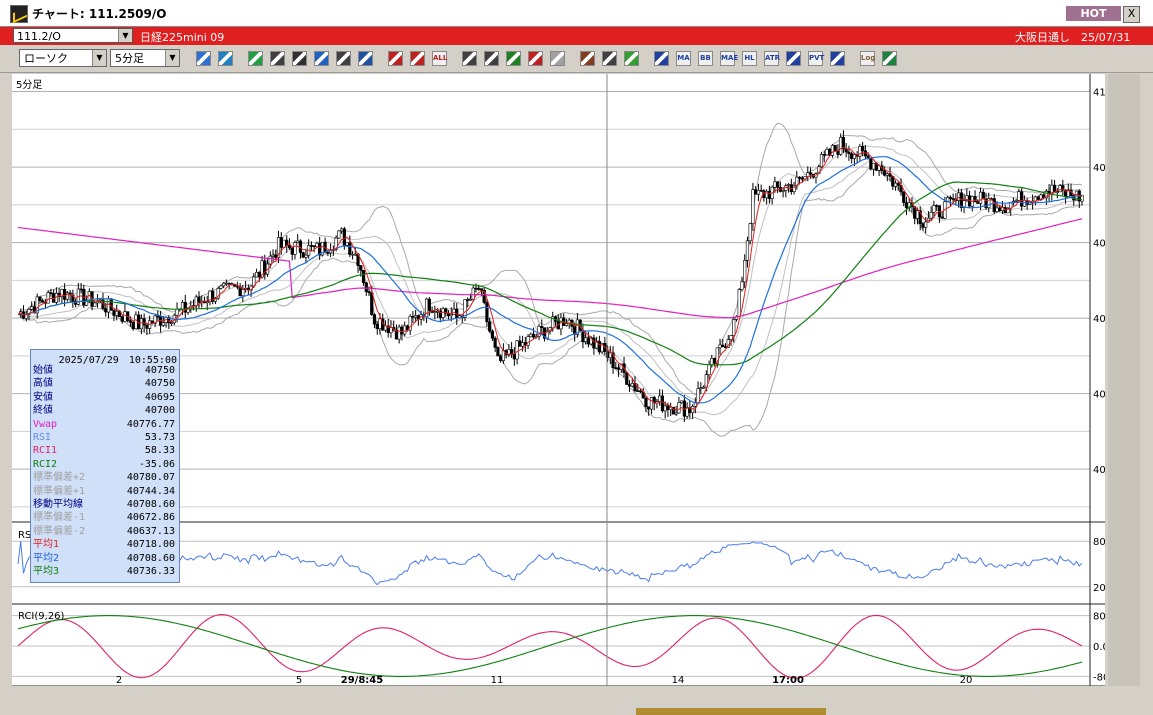 The height and width of the screenshot is (715, 1153). What do you see at coordinates (1099, 244) in the screenshot?
I see `y-tick-label: 40800` at bounding box center [1099, 244].